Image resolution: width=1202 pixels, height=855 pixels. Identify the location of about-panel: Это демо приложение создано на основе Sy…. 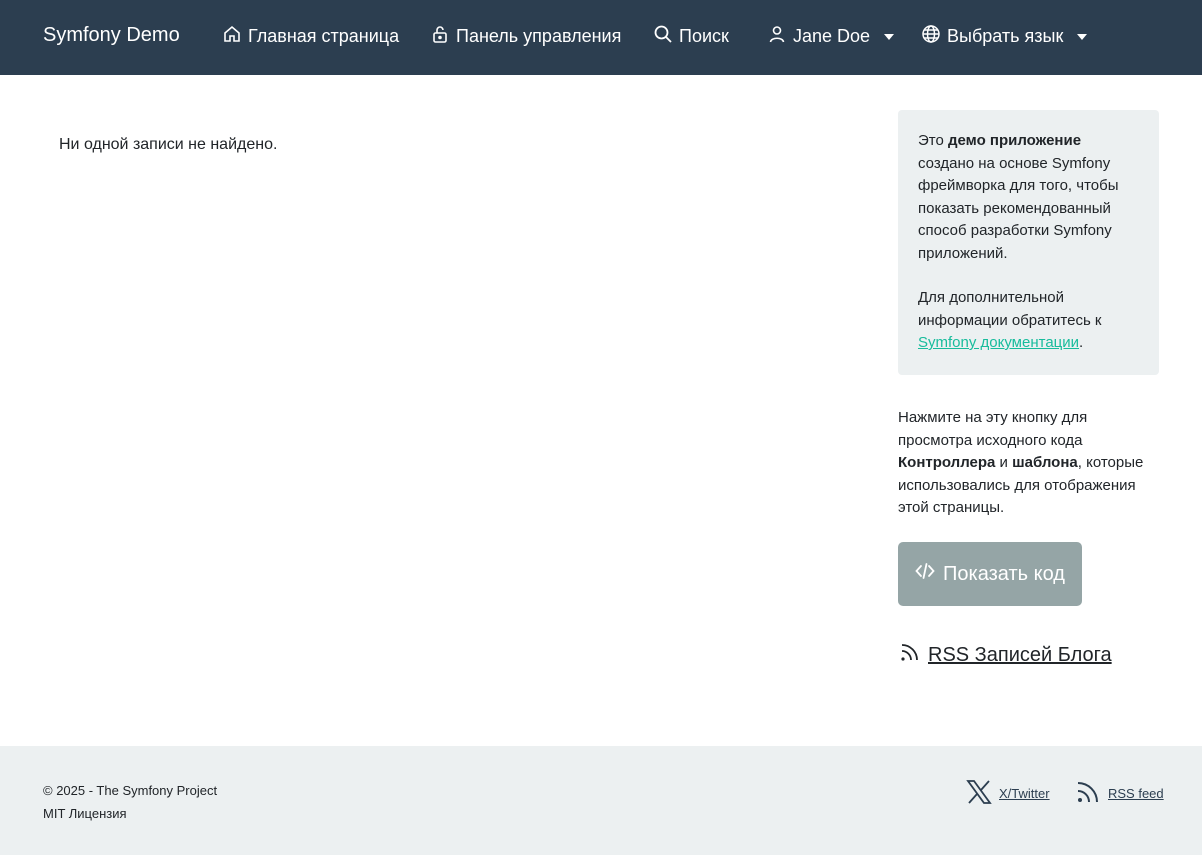
(1028, 242).